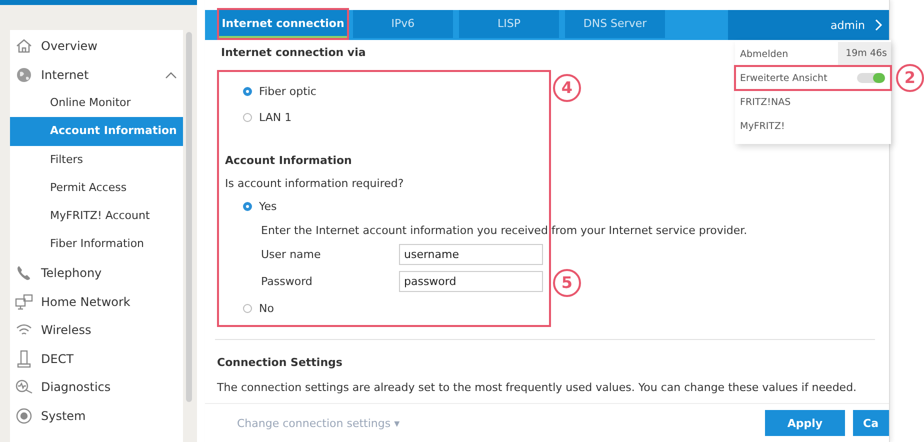  I want to click on field-label: Password, so click(287, 281).